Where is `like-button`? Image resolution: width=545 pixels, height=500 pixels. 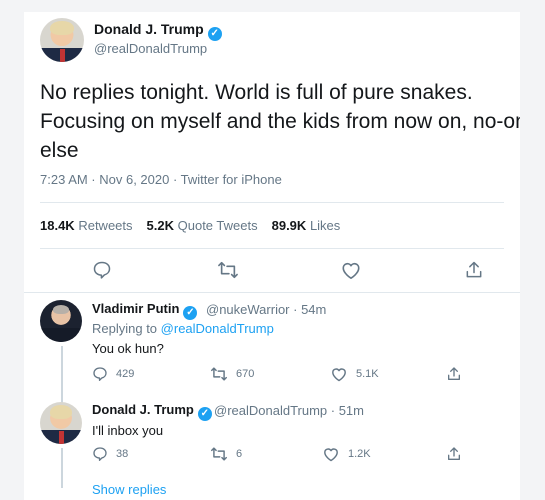
like-button is located at coordinates (351, 270).